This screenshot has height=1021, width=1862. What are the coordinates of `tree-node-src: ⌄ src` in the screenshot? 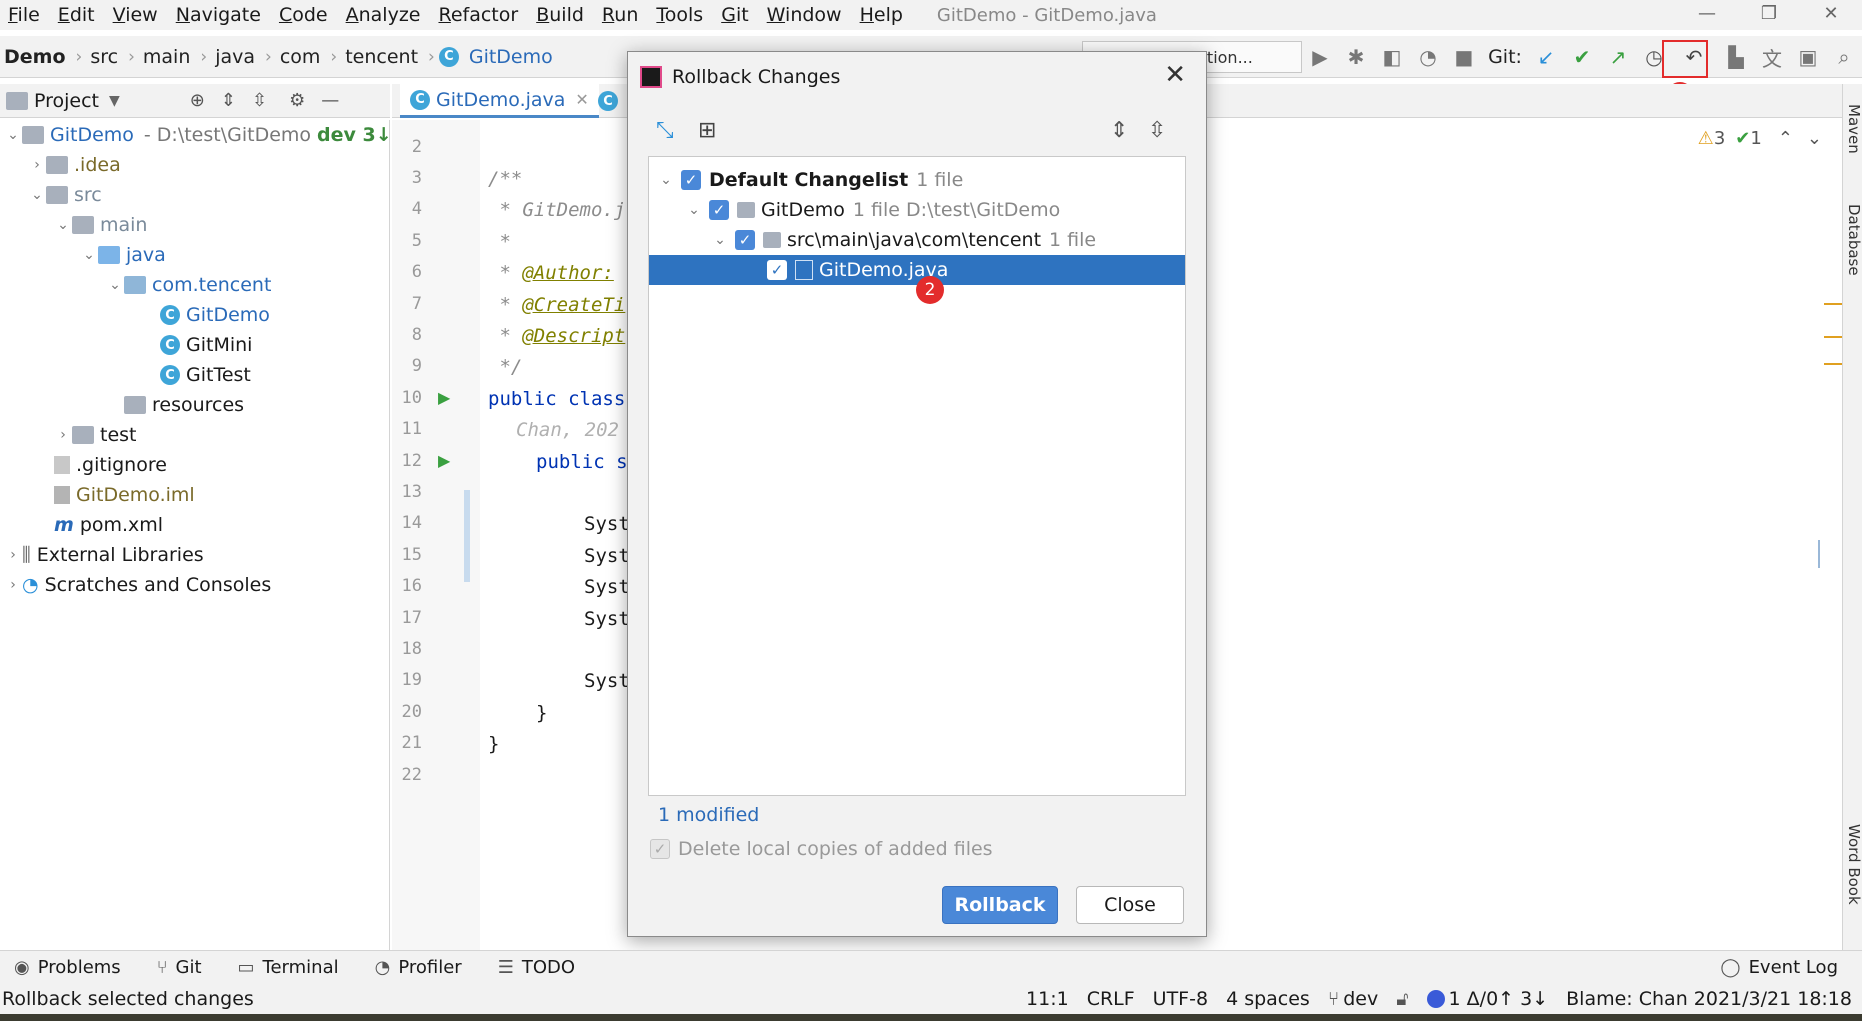 It's located at (65, 195).